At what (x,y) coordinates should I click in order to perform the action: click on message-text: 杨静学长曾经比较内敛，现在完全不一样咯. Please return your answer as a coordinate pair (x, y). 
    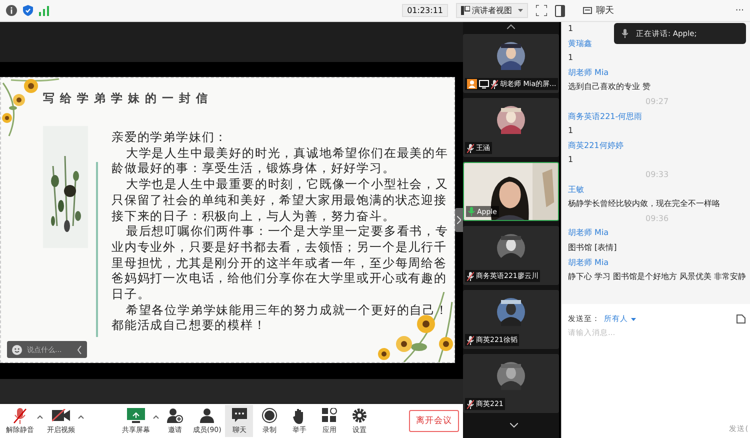
    Looking at the image, I should click on (644, 204).